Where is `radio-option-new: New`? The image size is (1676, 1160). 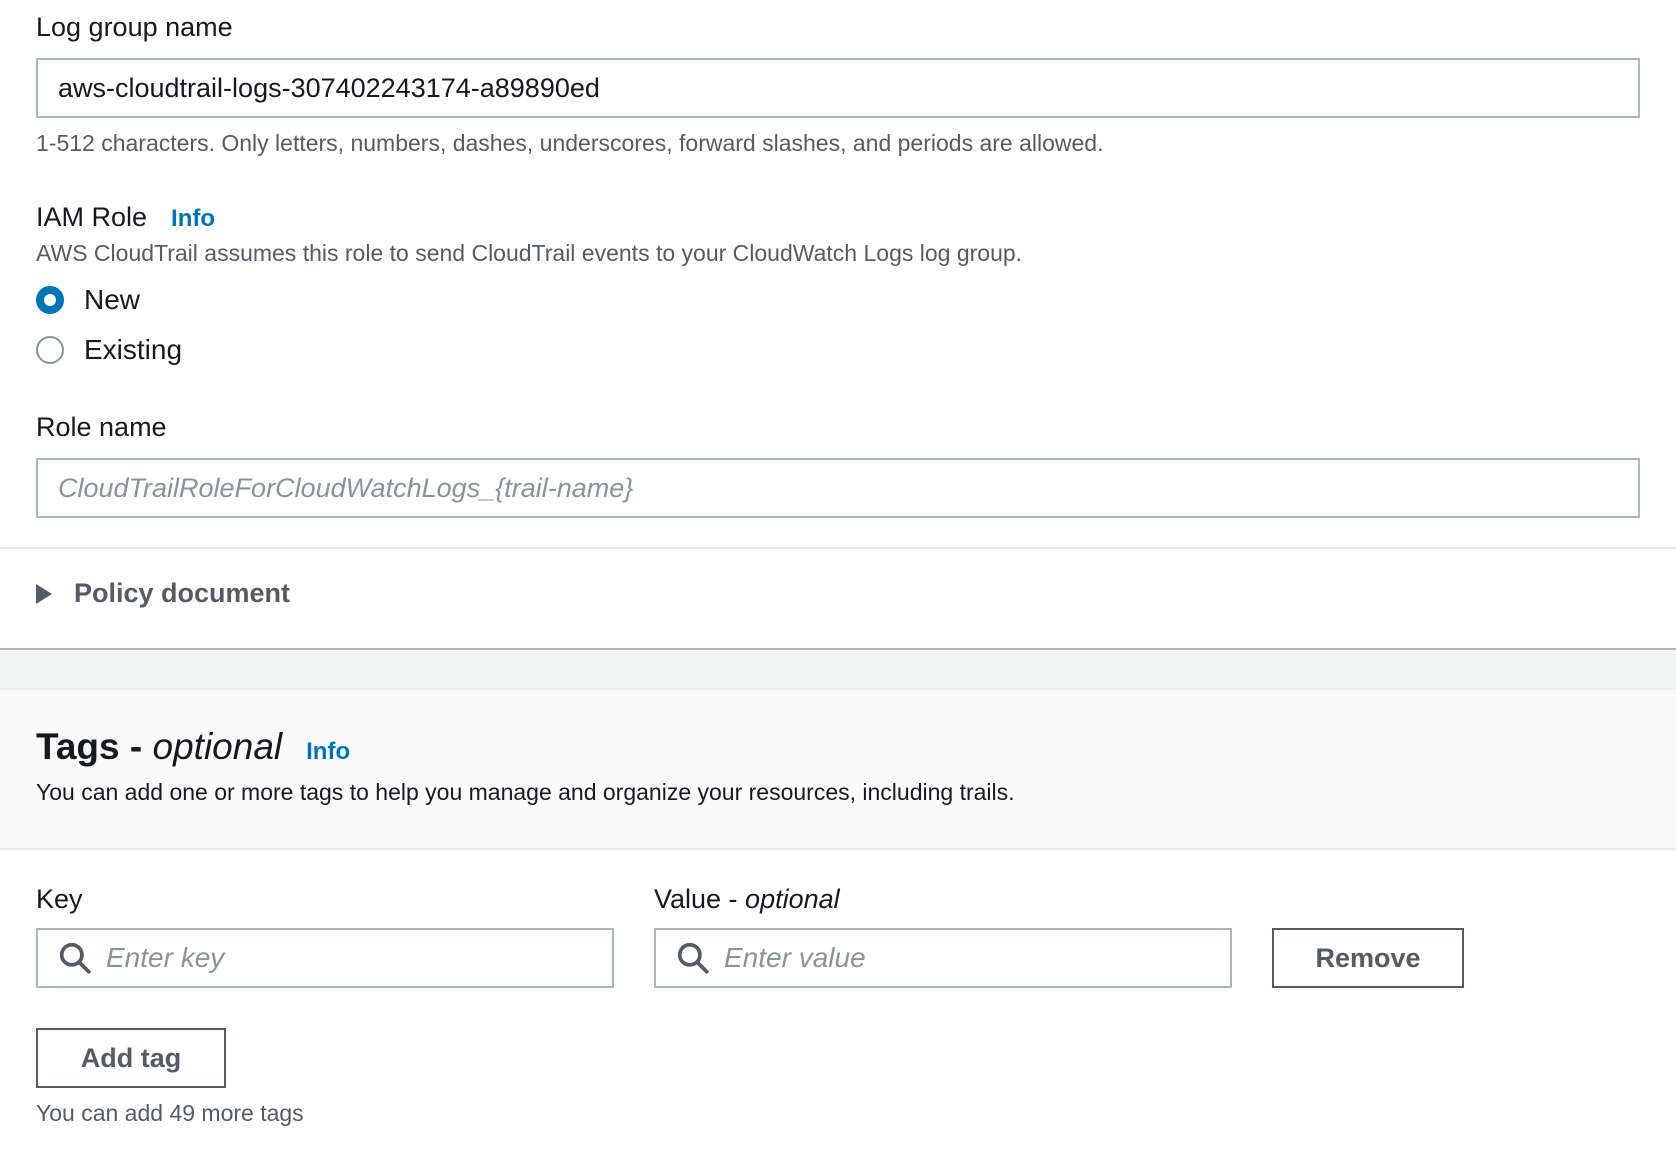 radio-option-new: New is located at coordinates (88, 300).